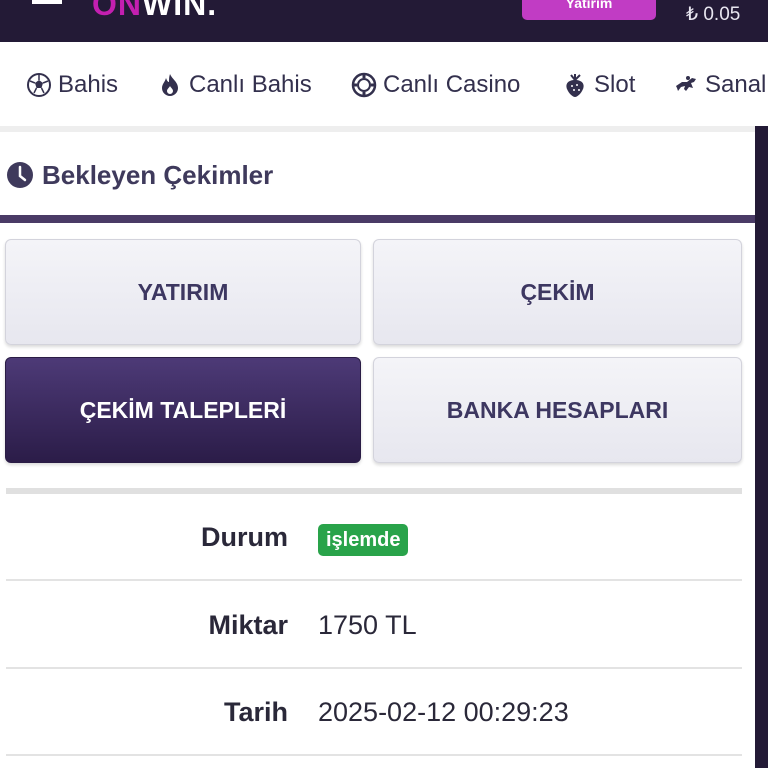 The height and width of the screenshot is (768, 768). I want to click on nav-label: Canlı Casino, so click(452, 84).